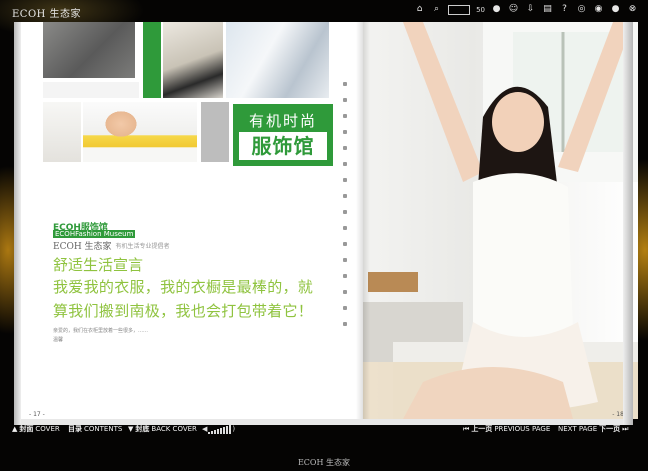  I want to click on volume-icon: ◀, so click(205, 429).